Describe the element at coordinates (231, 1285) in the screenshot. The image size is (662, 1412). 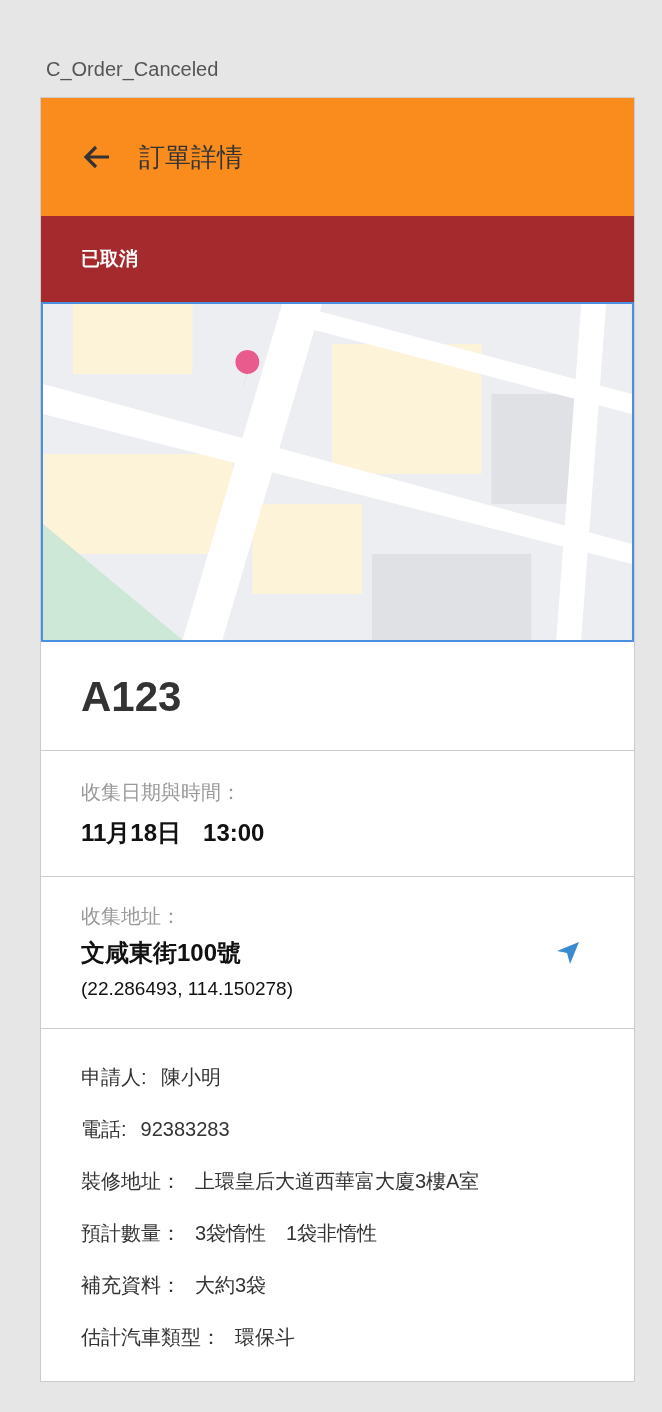
I see `detail-value: 大約3袋` at that location.